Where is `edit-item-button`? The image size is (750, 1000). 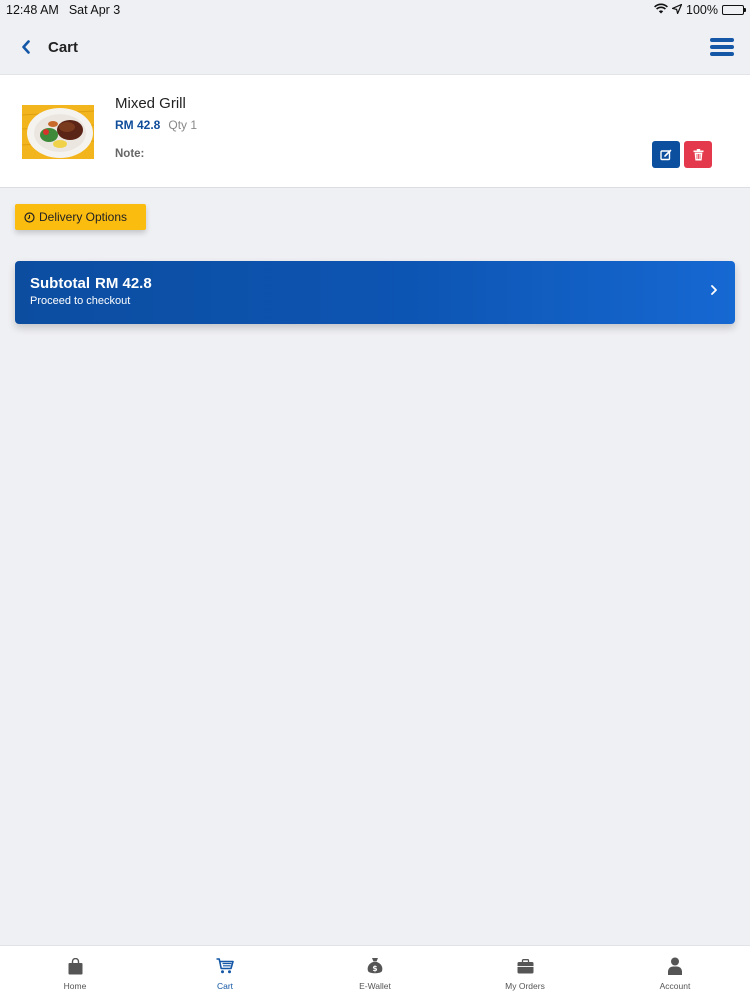
edit-item-button is located at coordinates (666, 154).